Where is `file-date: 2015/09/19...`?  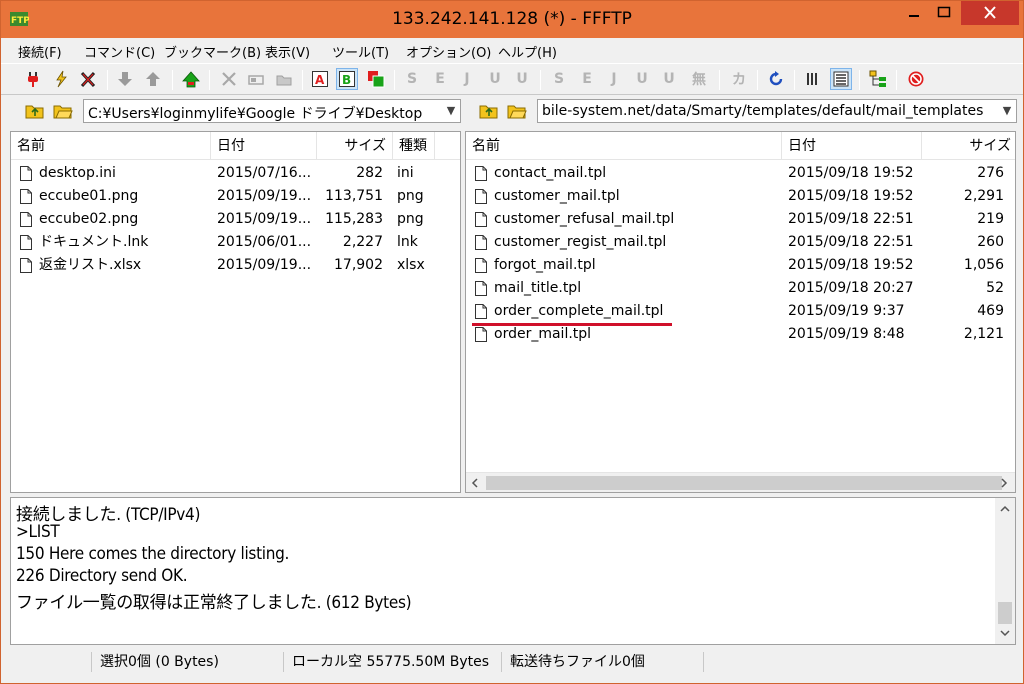 file-date: 2015/09/19... is located at coordinates (264, 265).